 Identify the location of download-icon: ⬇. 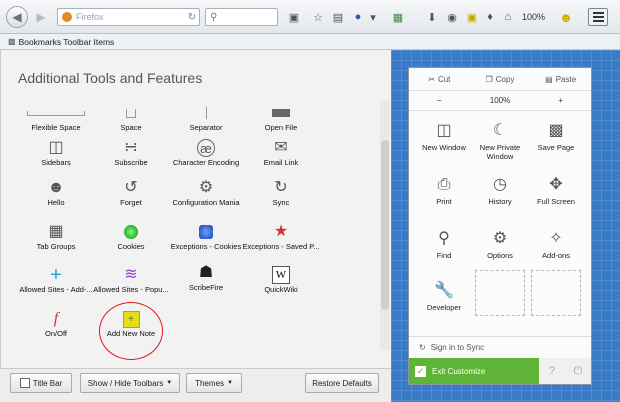
(432, 17).